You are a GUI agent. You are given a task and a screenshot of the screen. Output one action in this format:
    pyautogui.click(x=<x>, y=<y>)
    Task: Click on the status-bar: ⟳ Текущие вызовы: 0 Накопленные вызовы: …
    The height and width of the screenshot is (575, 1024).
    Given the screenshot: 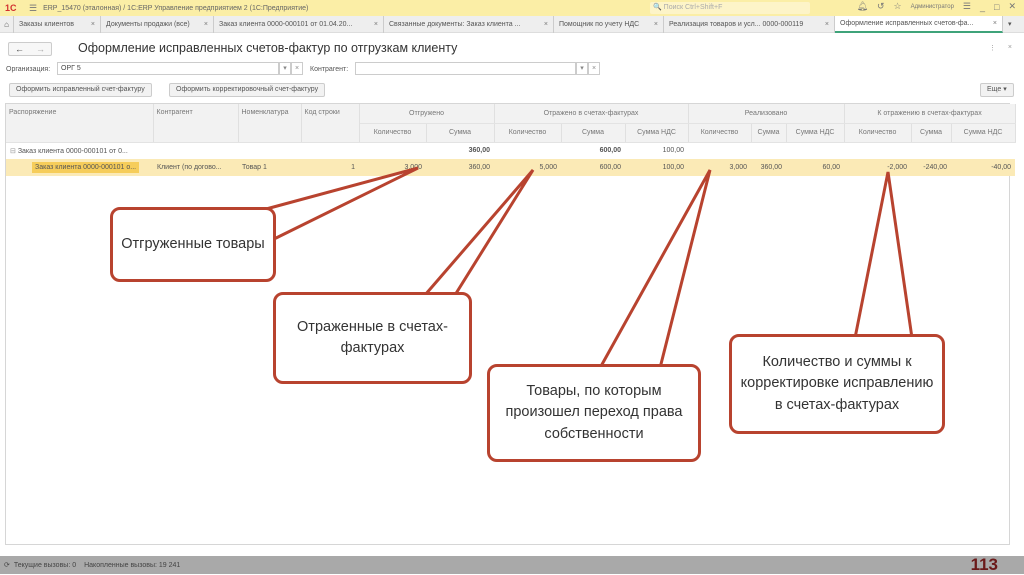 What is the action you would take?
    pyautogui.click(x=512, y=565)
    